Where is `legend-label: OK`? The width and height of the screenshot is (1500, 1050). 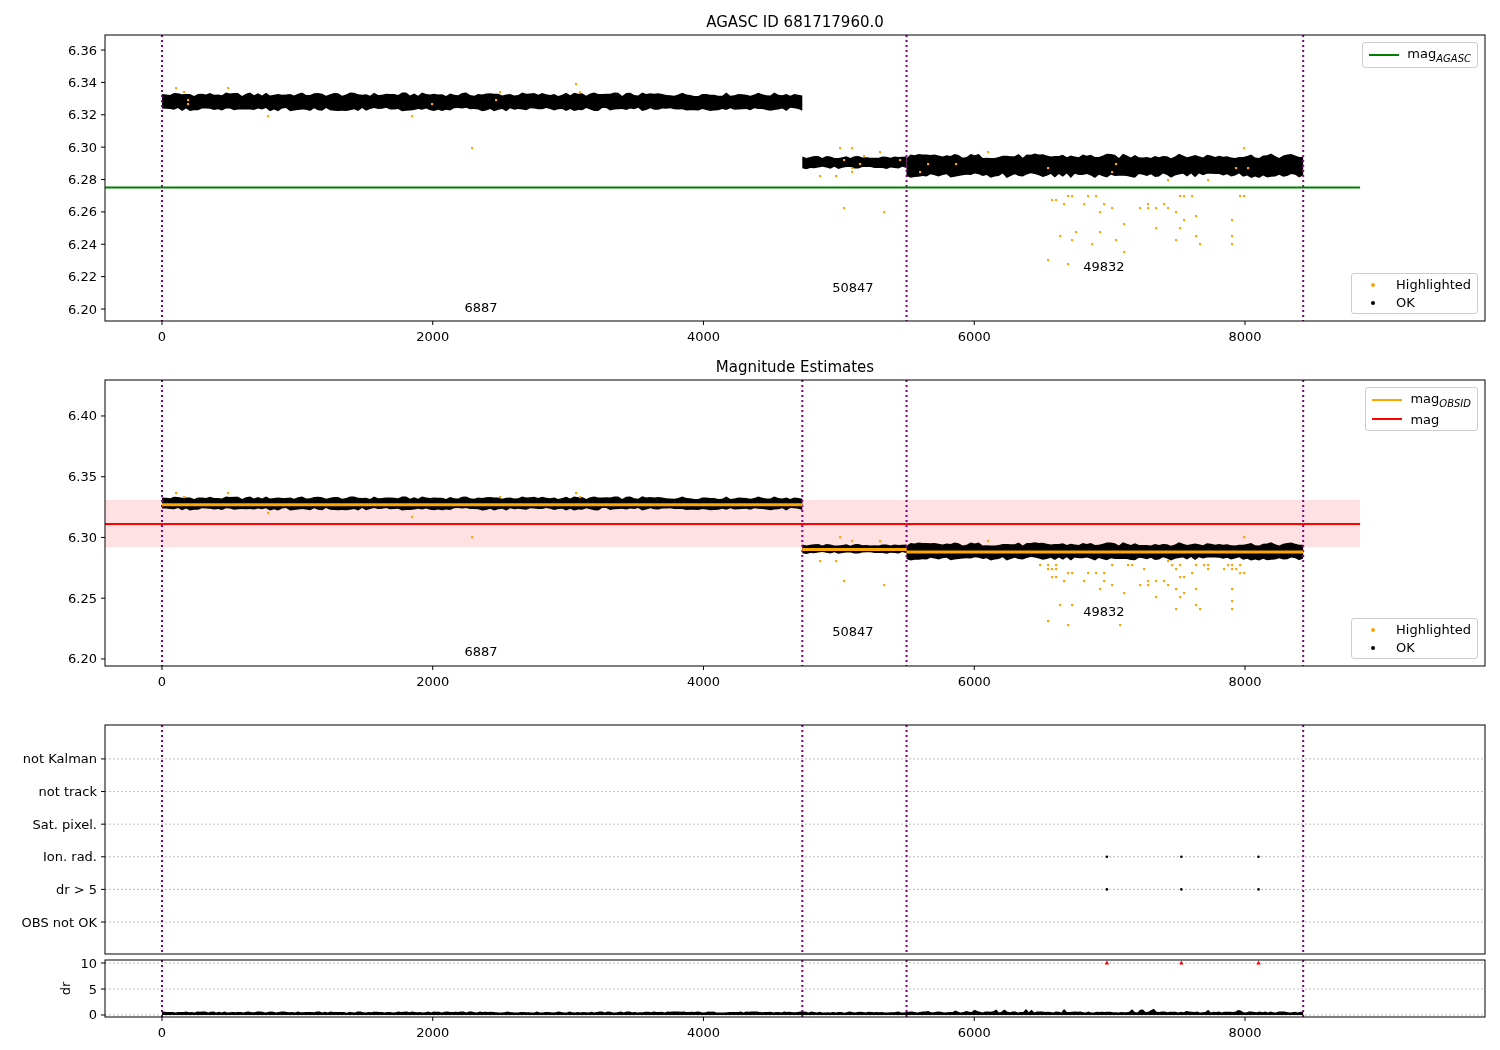 legend-label: OK is located at coordinates (1405, 647).